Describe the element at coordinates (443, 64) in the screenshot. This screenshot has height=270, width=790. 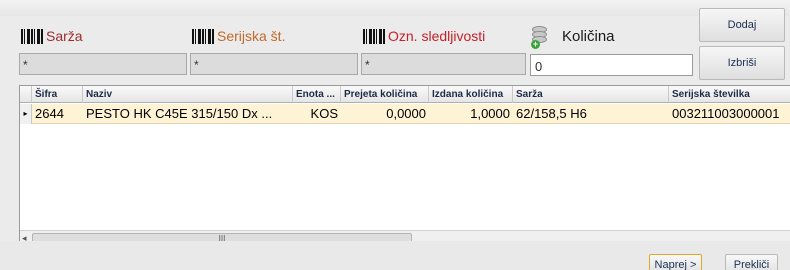
I see `ozn-filter-field: *` at that location.